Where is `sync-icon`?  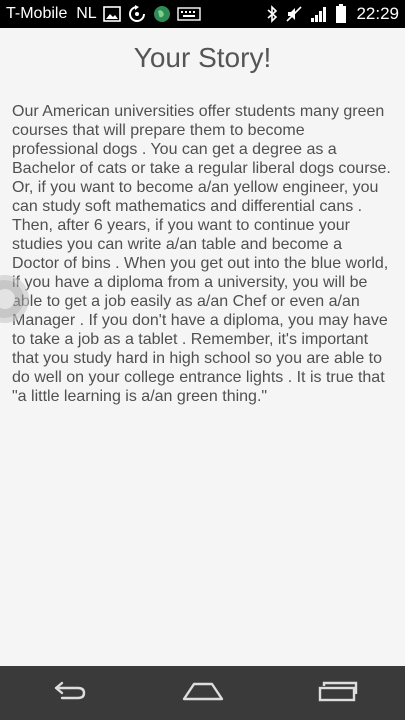
sync-icon is located at coordinates (137, 14).